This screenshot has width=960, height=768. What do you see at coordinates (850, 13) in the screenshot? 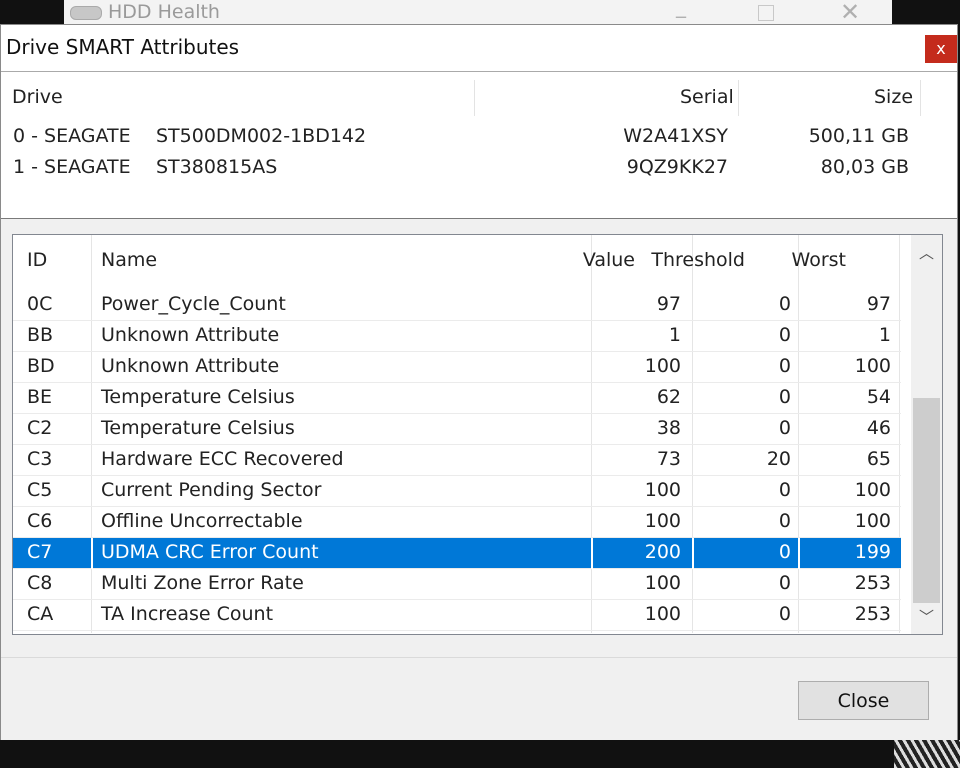
I see `background-close-icon: ✕` at bounding box center [850, 13].